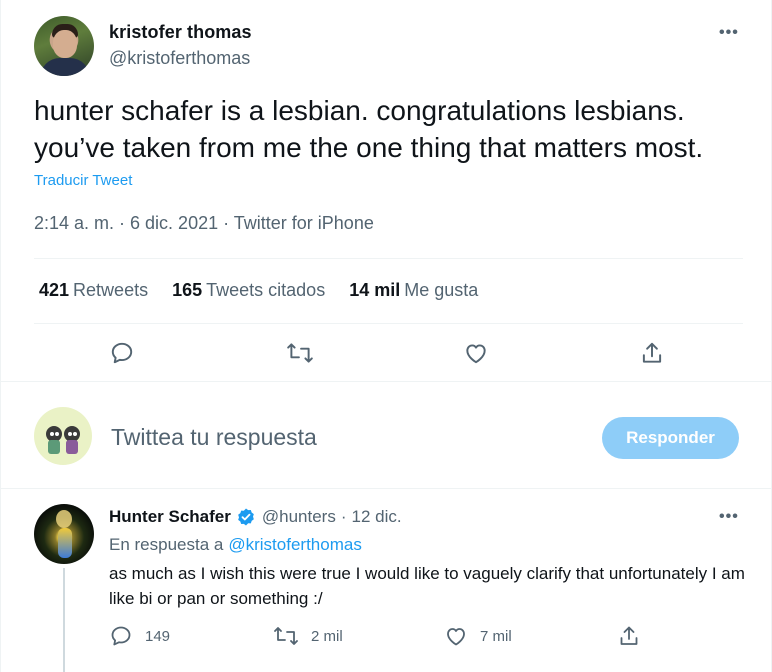 Image resolution: width=772 pixels, height=672 pixels. I want to click on translate-tweet-link: Traducir Tweet, so click(83, 180).